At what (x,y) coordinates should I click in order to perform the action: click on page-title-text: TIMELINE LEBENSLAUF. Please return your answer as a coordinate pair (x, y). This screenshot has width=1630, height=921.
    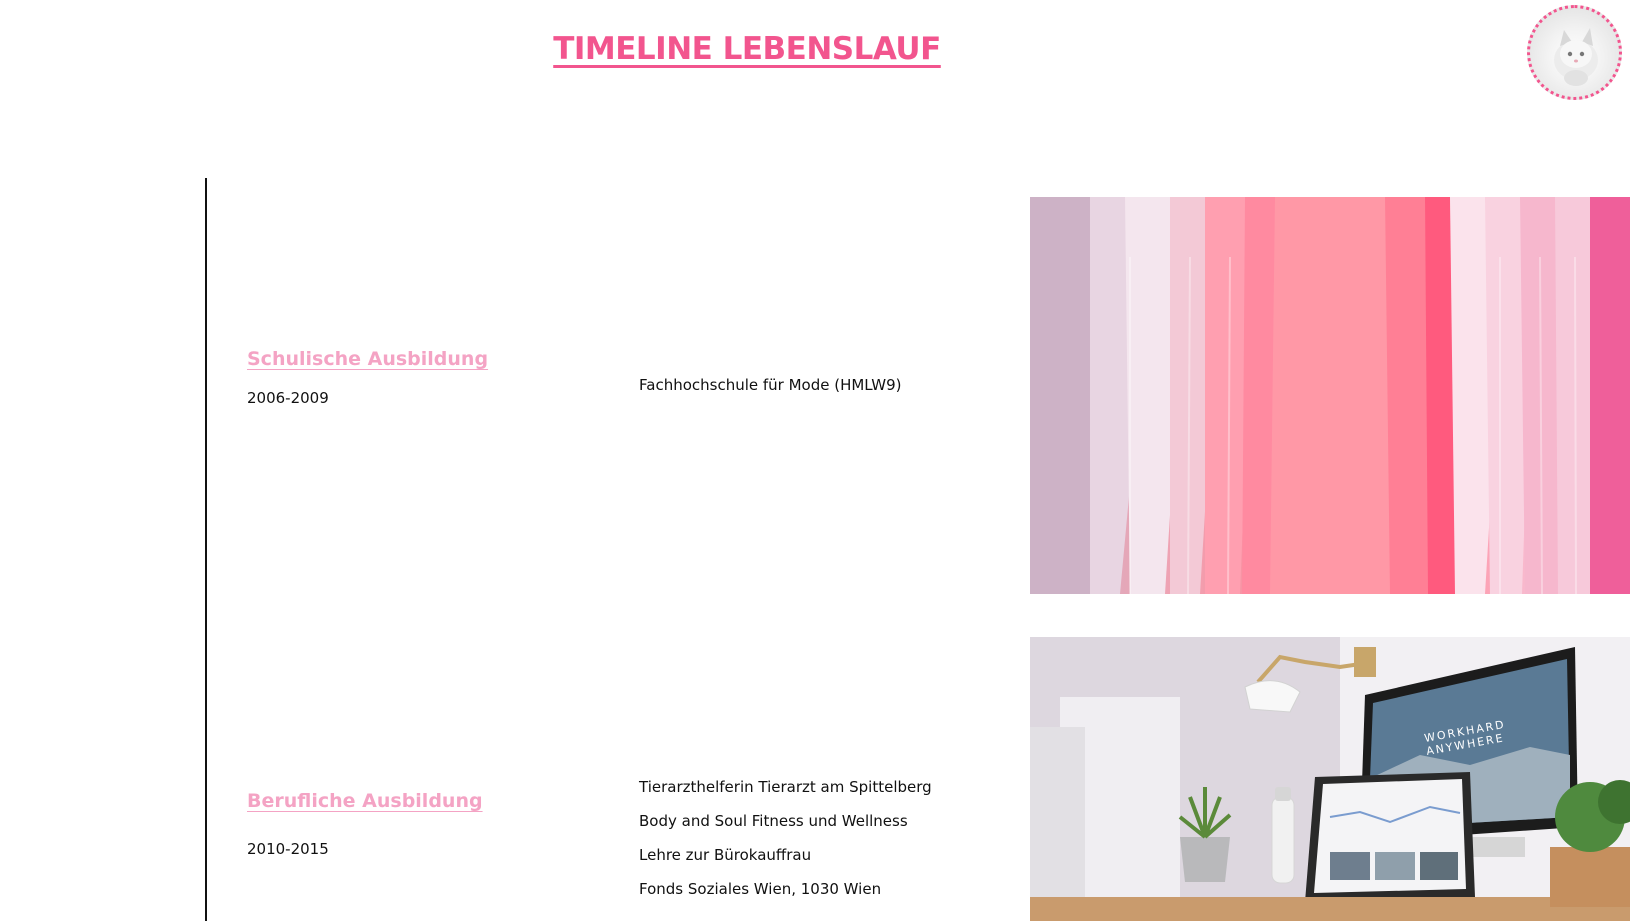
    Looking at the image, I should click on (747, 48).